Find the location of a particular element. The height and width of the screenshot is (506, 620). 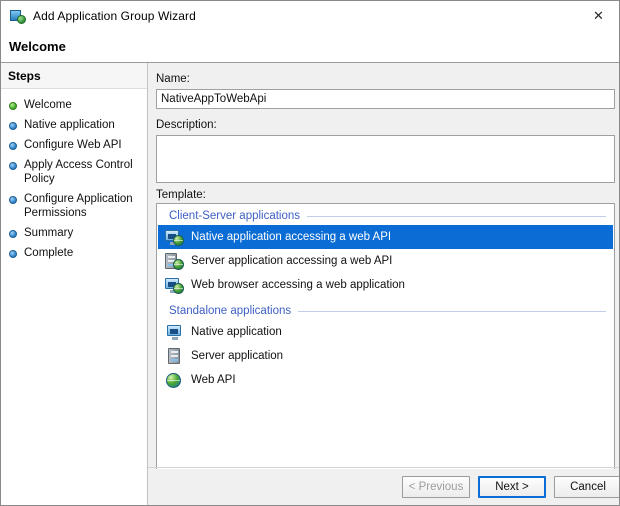

template-item-server-application: Server application is located at coordinates (385, 356).